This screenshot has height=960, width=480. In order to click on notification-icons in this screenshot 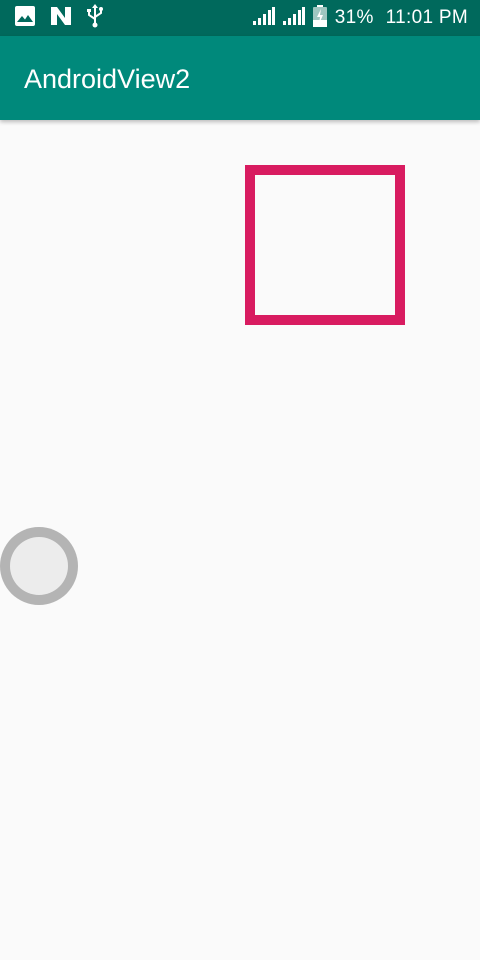, I will do `click(59, 18)`.